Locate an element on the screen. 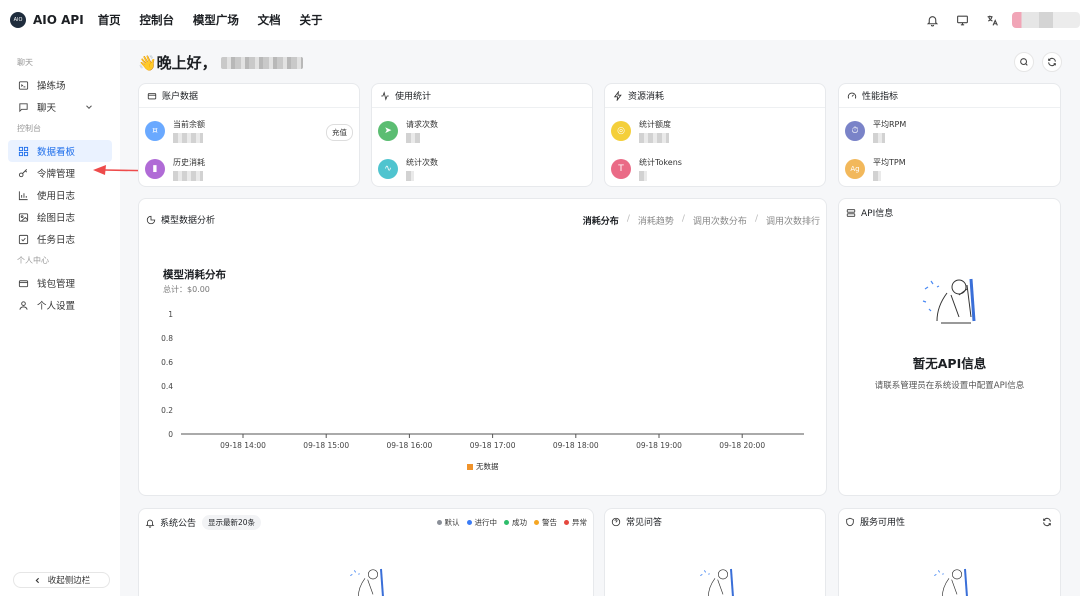 The height and width of the screenshot is (596, 1080). app-logo: AIO is located at coordinates (18, 20).